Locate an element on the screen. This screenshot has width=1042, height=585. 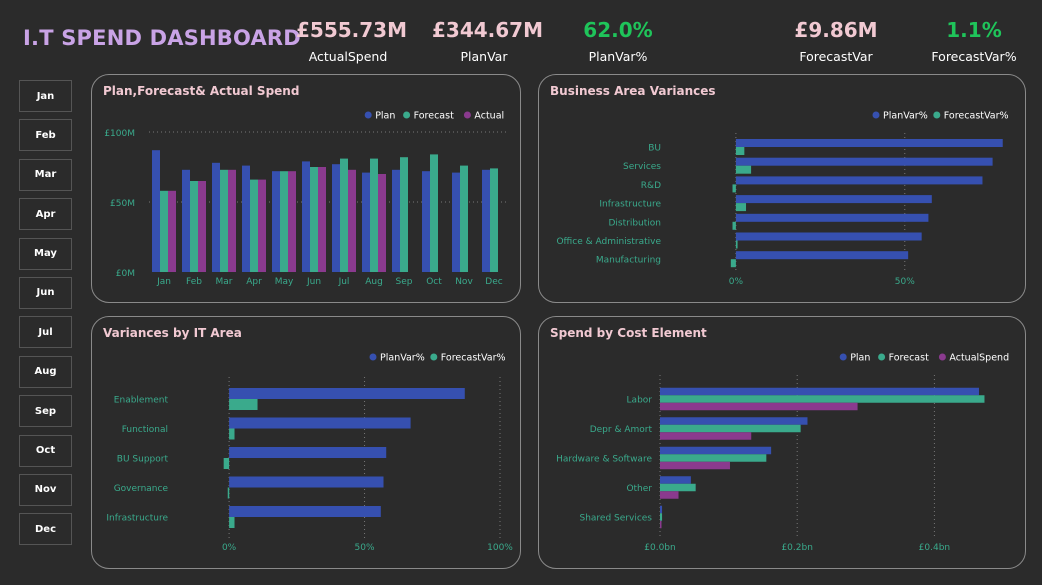
month-button-oct: Oct is located at coordinates (45, 450).